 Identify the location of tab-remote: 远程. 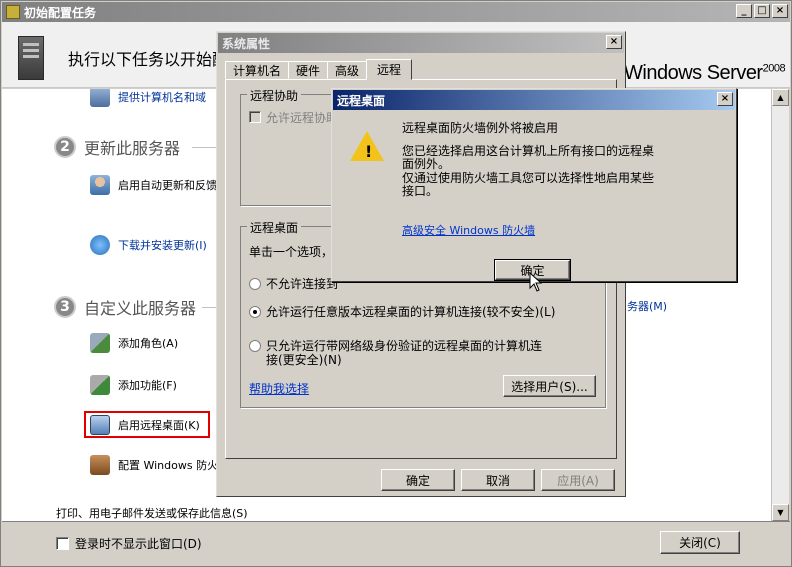
(389, 69).